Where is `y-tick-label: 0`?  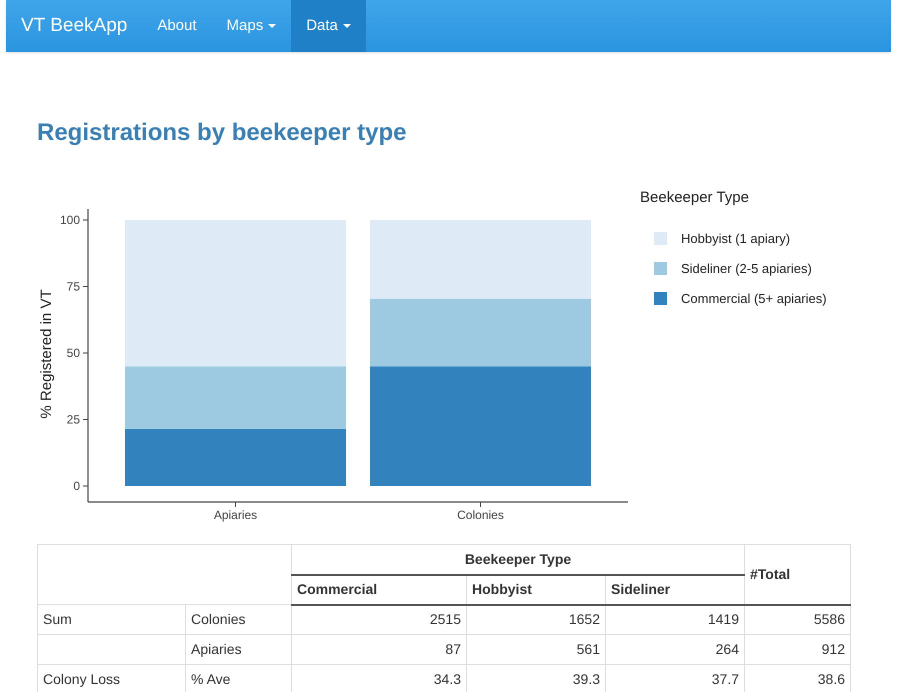 y-tick-label: 0 is located at coordinates (76, 486).